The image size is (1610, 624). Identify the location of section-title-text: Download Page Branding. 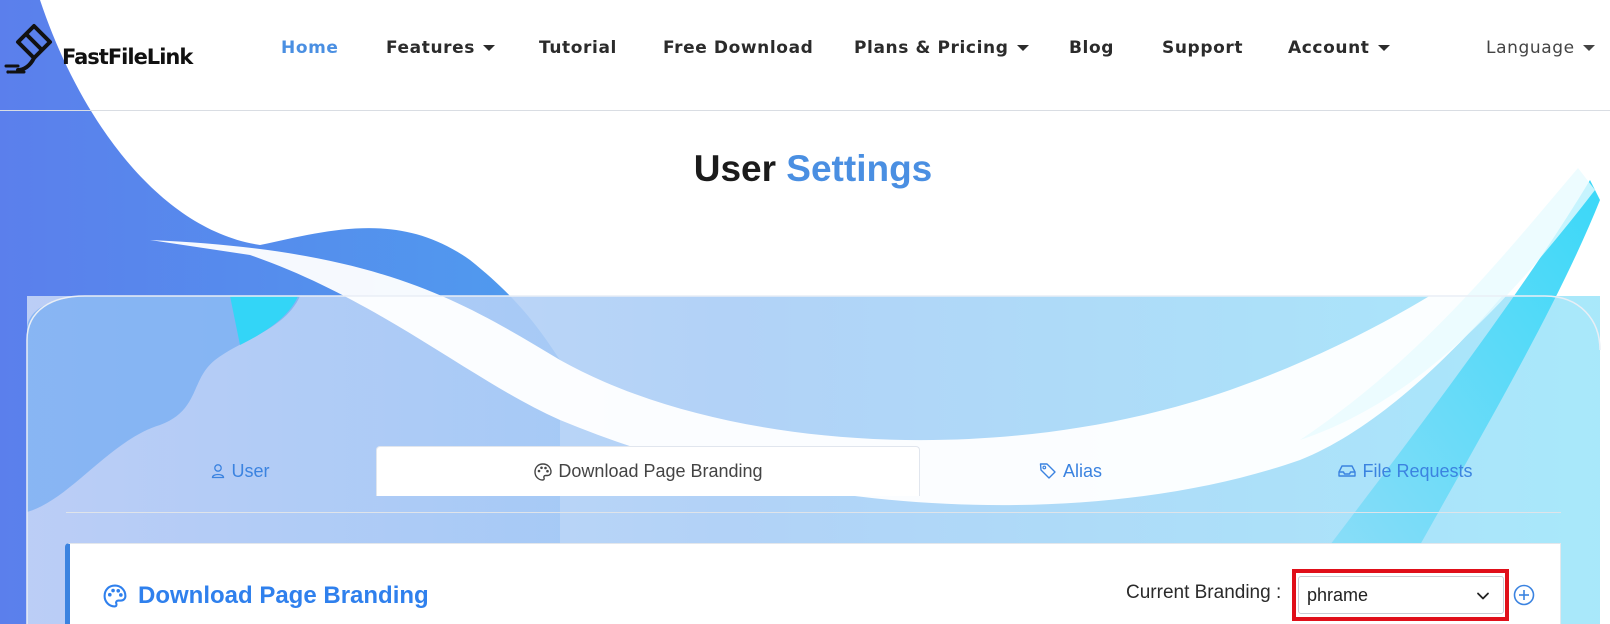
(283, 595).